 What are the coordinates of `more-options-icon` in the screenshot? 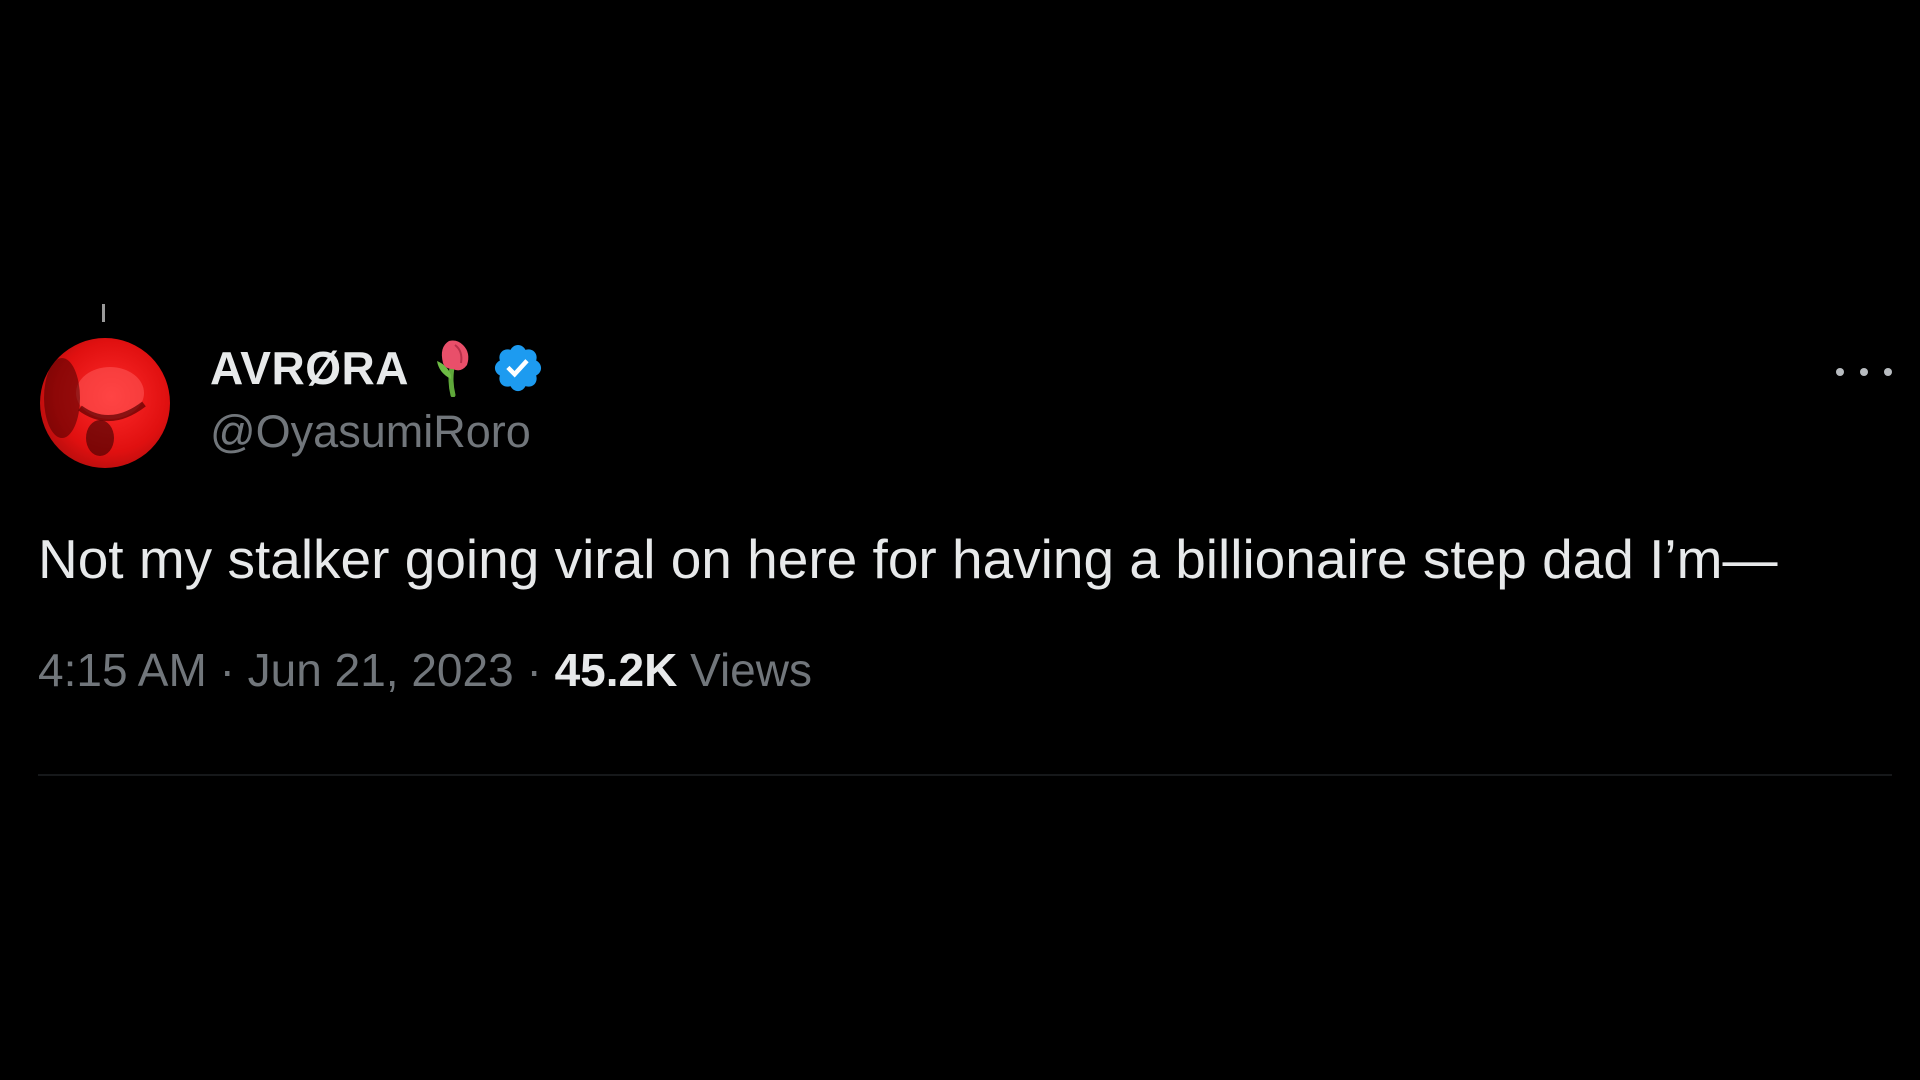 It's located at (1864, 372).